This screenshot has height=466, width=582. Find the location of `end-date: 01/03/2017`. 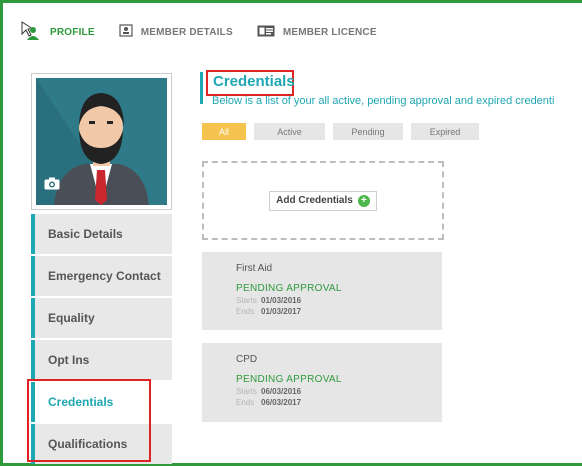

end-date: 01/03/2017 is located at coordinates (281, 311).